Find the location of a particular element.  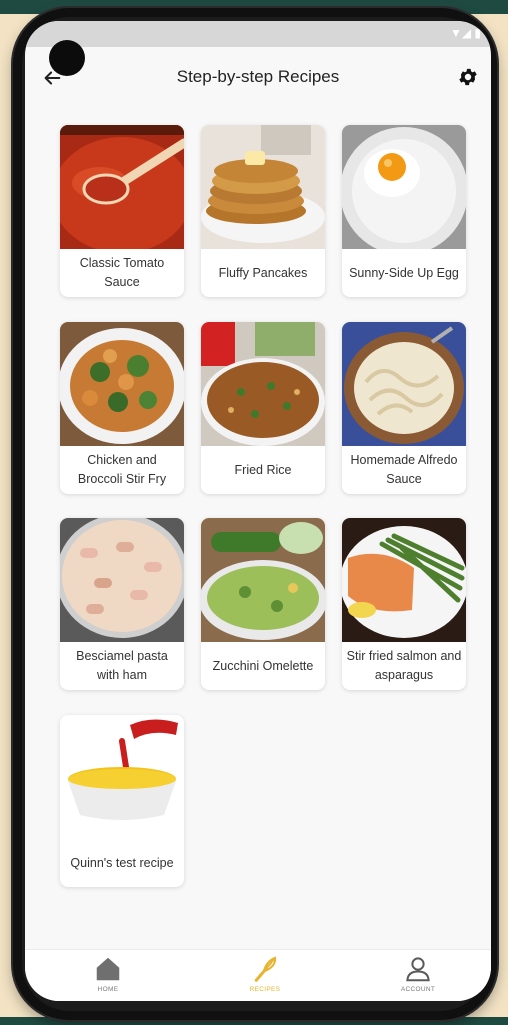

page-title: Step-by-step Recipes is located at coordinates (258, 76).